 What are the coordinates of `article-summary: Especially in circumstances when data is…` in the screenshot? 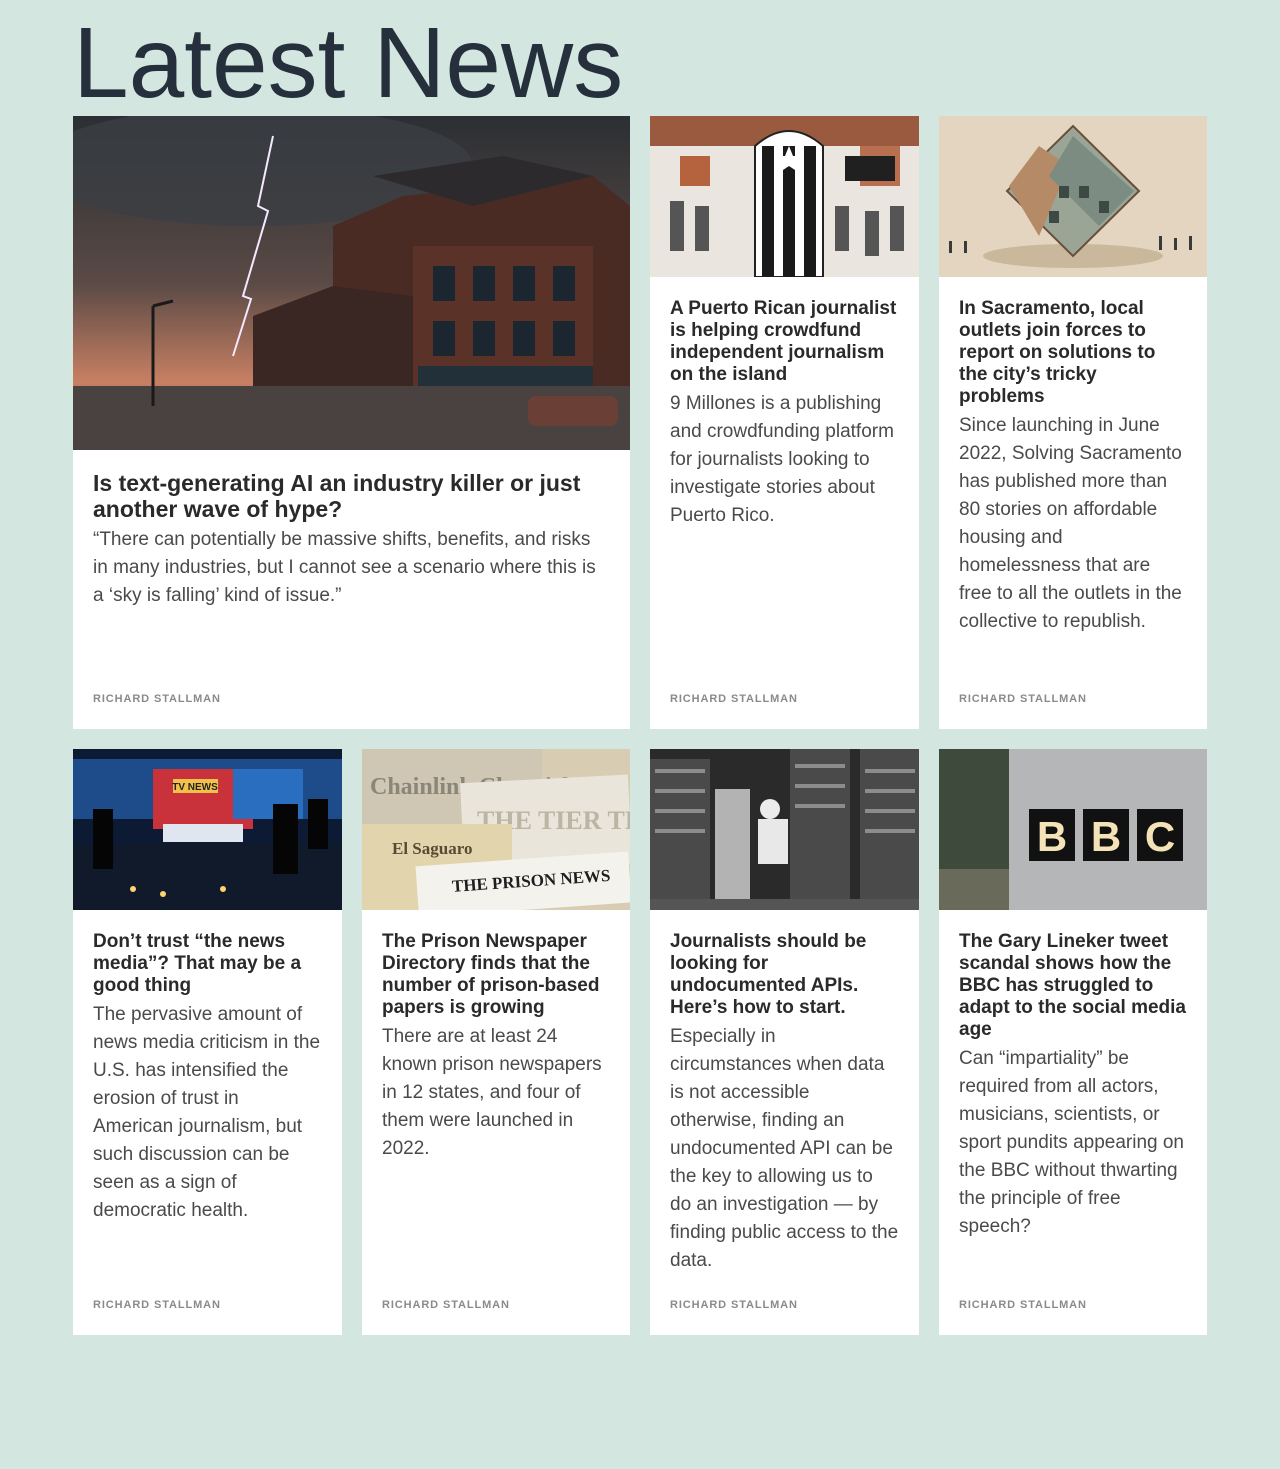 It's located at (784, 1148).